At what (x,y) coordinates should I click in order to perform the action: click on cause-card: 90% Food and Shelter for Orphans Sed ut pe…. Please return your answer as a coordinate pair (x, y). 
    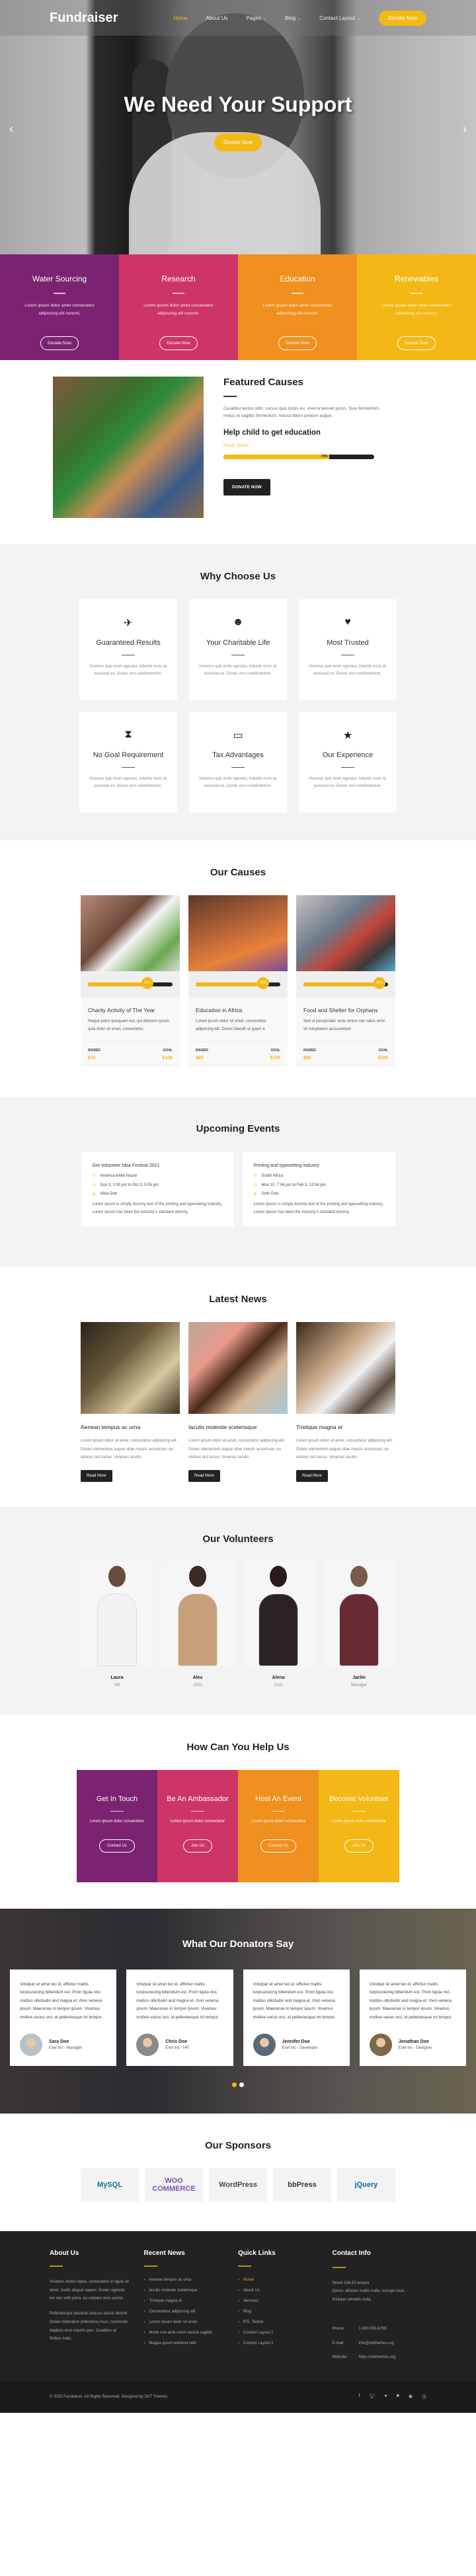
    Looking at the image, I should click on (345, 981).